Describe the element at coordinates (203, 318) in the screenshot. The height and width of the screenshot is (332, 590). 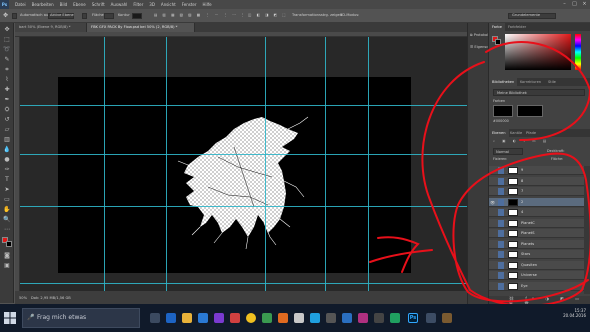
I see `store-icon` at that location.